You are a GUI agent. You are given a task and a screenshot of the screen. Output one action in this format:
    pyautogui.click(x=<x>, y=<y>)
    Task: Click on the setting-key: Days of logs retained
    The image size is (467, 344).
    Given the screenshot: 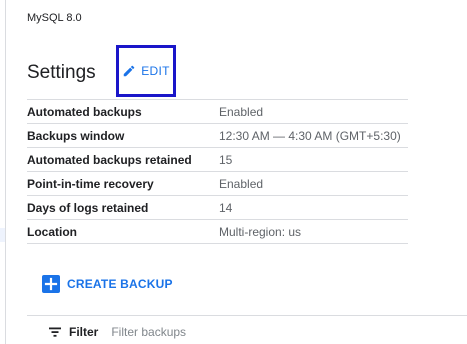 What is the action you would take?
    pyautogui.click(x=88, y=207)
    